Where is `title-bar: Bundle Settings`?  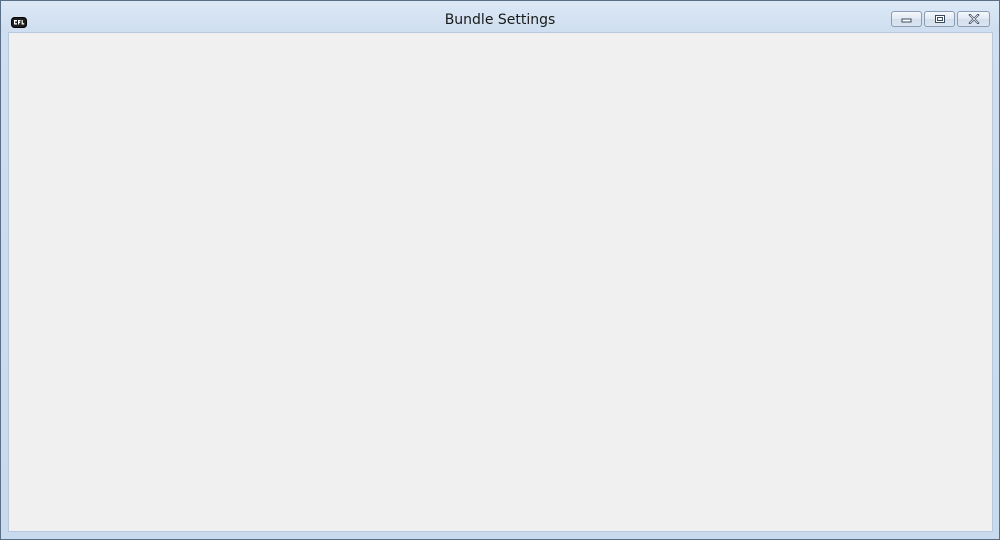 title-bar: Bundle Settings is located at coordinates (500, 16).